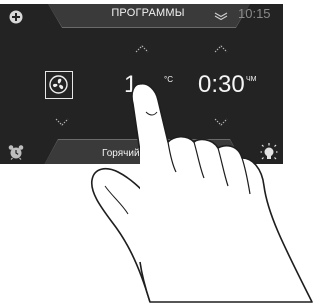 This screenshot has width=336, height=303. I want to click on clock-display: 10:15, so click(254, 13).